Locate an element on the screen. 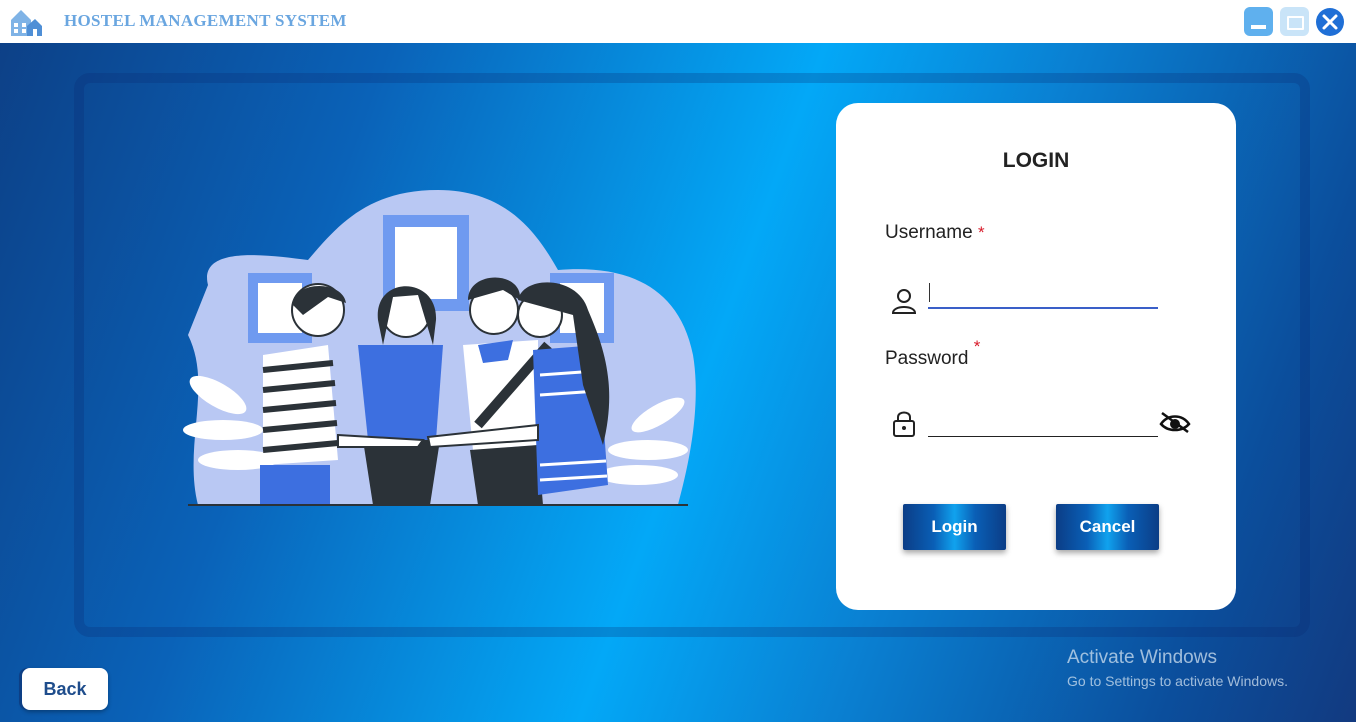 This screenshot has width=1356, height=722. app-title: HOSTEL MANAGEMENT SYSTEM is located at coordinates (205, 20).